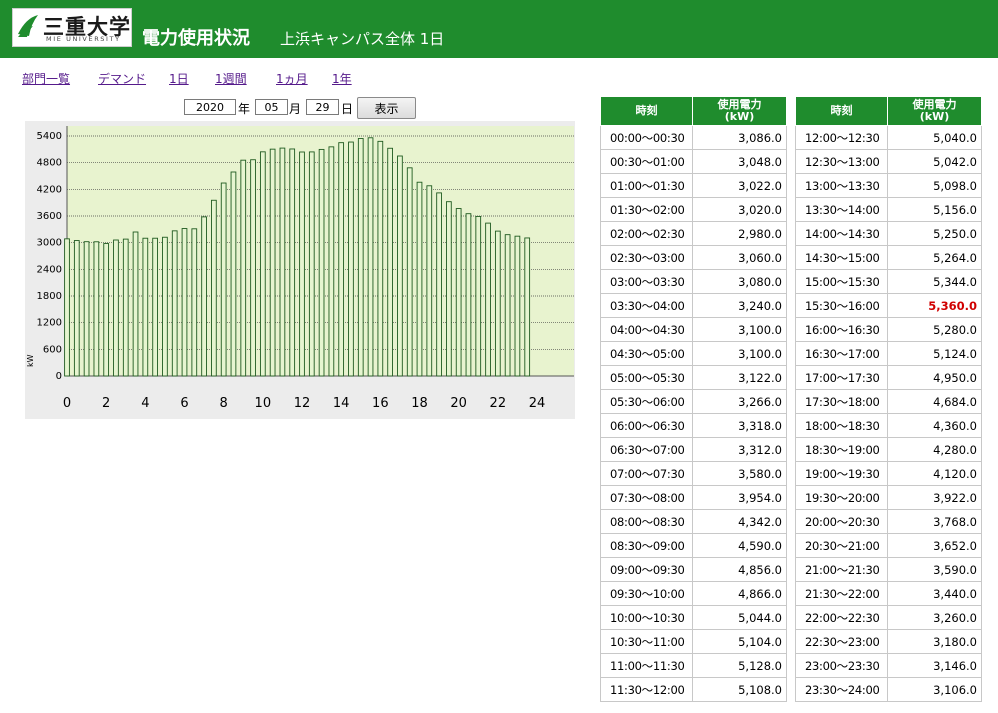  What do you see at coordinates (739, 665) in the screenshot?
I see `usage-cell: 5,128.0` at bounding box center [739, 665].